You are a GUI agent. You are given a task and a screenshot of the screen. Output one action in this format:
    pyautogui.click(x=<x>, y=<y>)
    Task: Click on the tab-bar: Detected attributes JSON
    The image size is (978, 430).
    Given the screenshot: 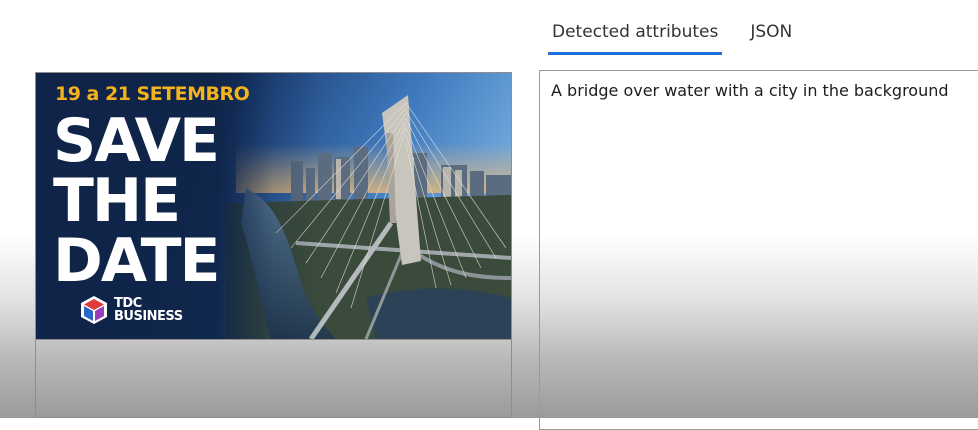 What is the action you would take?
    pyautogui.click(x=684, y=38)
    